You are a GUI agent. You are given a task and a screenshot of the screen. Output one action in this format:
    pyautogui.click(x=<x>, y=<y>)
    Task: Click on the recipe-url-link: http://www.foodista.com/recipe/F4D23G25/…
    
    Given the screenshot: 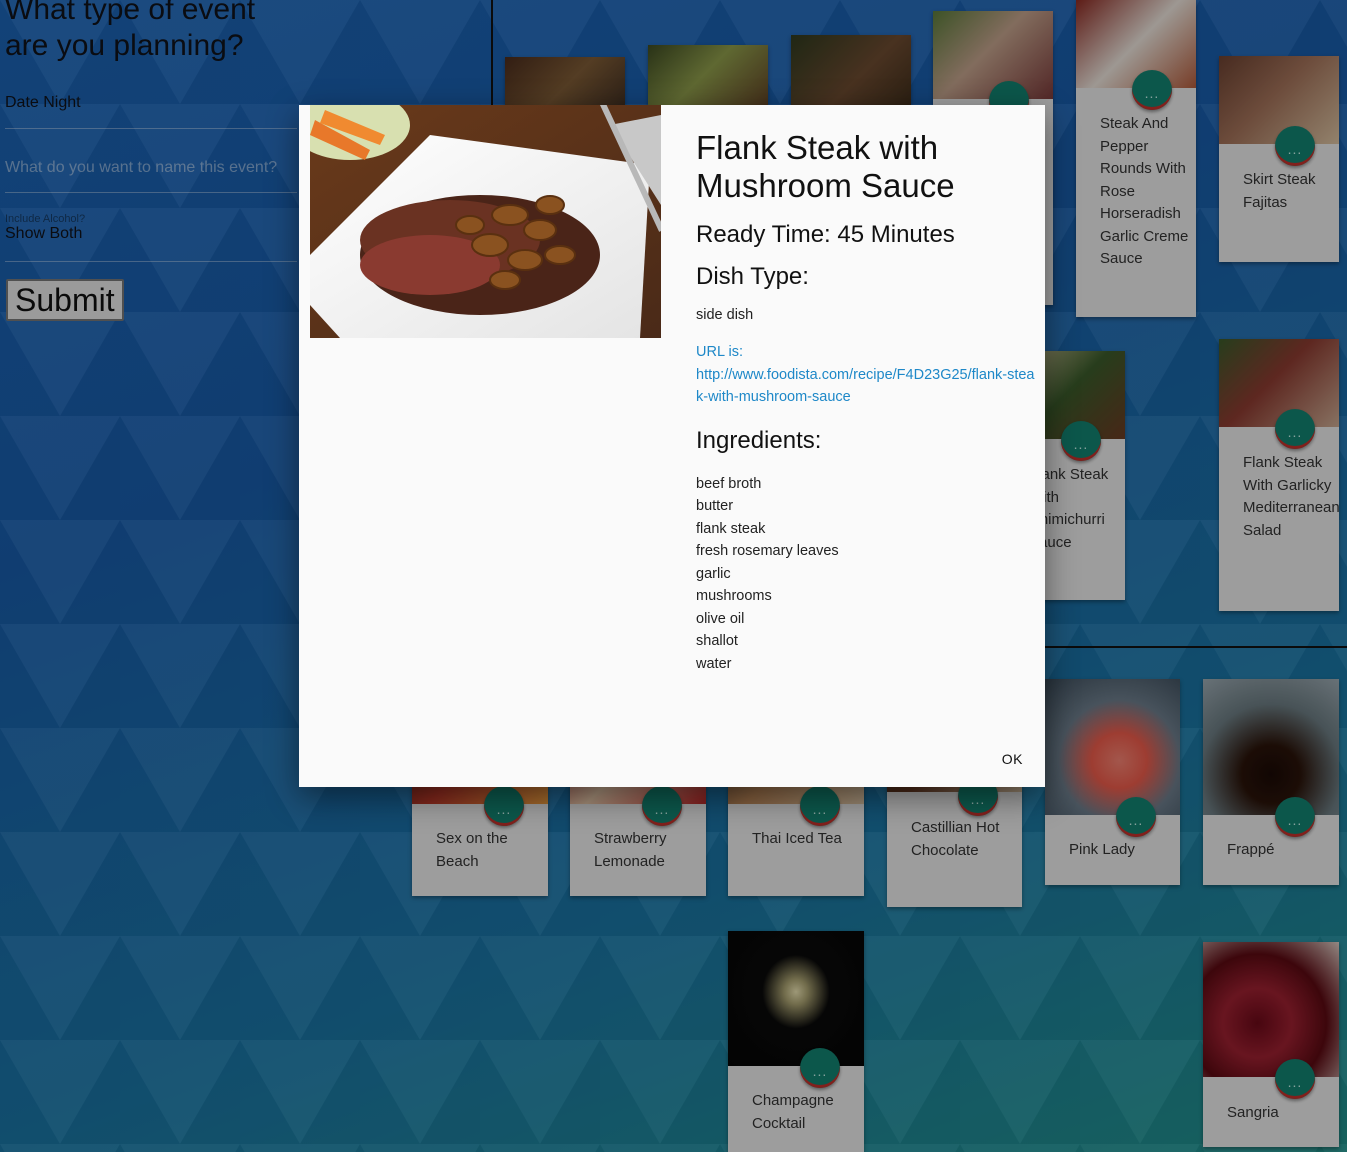 What is the action you would take?
    pyautogui.click(x=865, y=386)
    